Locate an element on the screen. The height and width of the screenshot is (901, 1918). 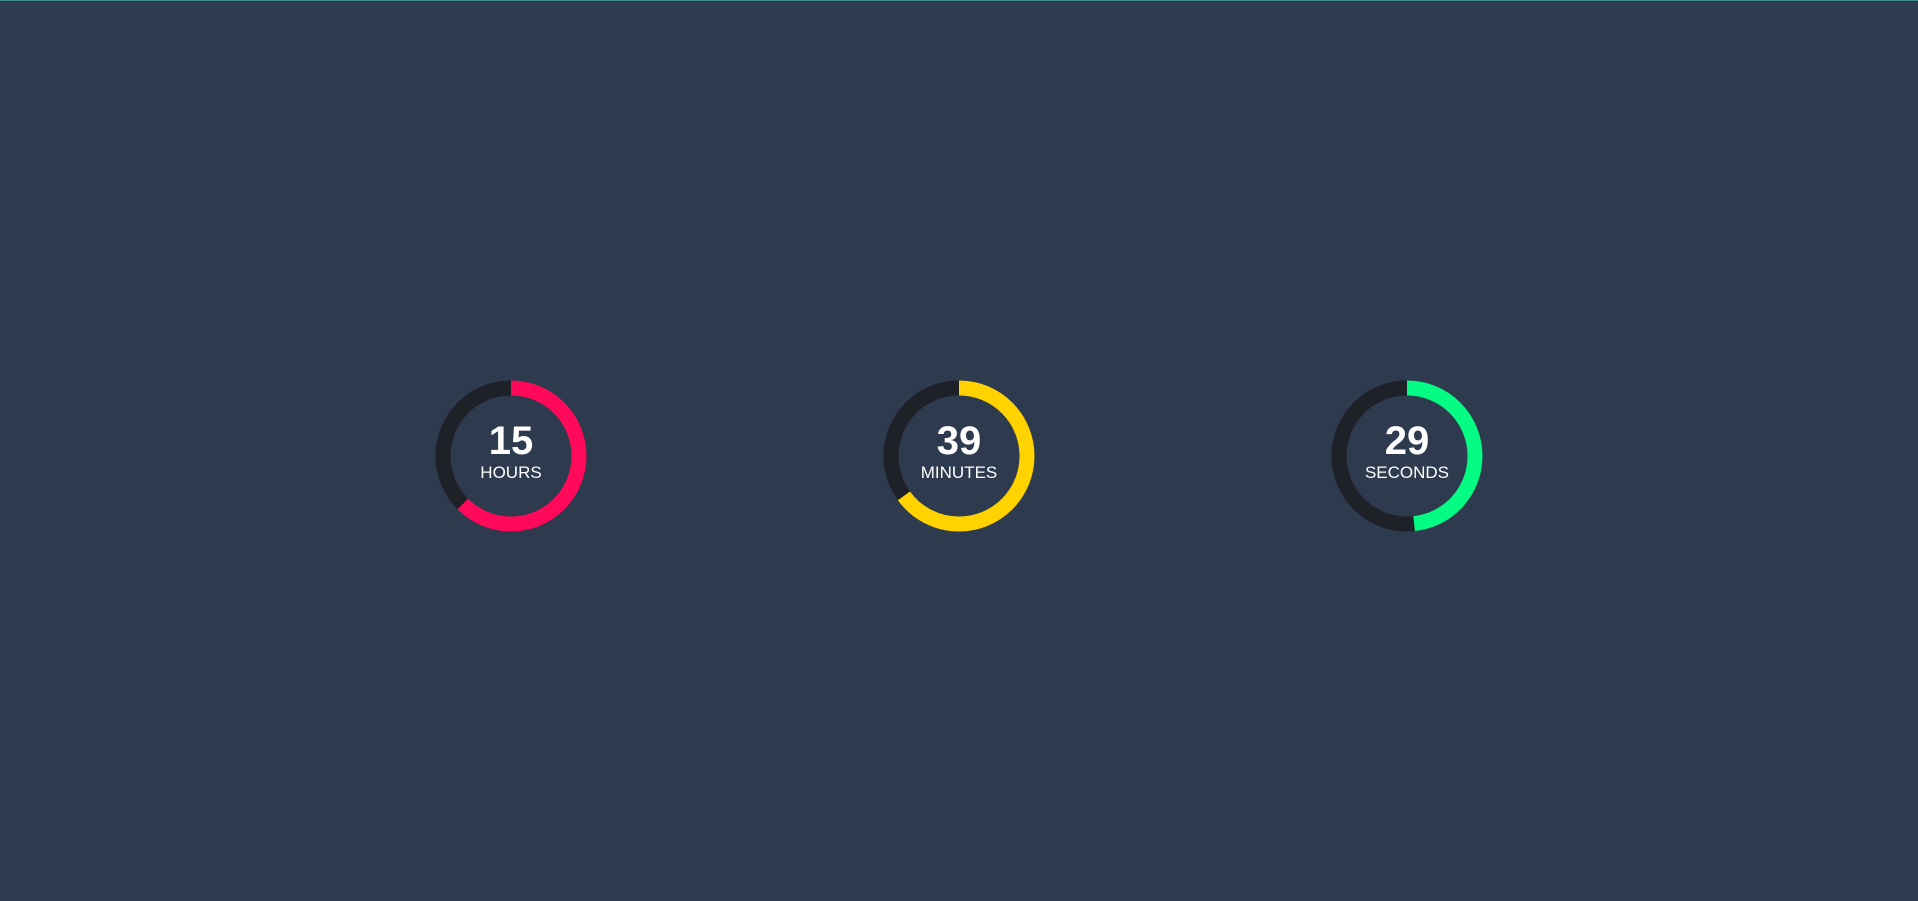
hours-label-group: 15 HOURS is located at coordinates (511, 456).